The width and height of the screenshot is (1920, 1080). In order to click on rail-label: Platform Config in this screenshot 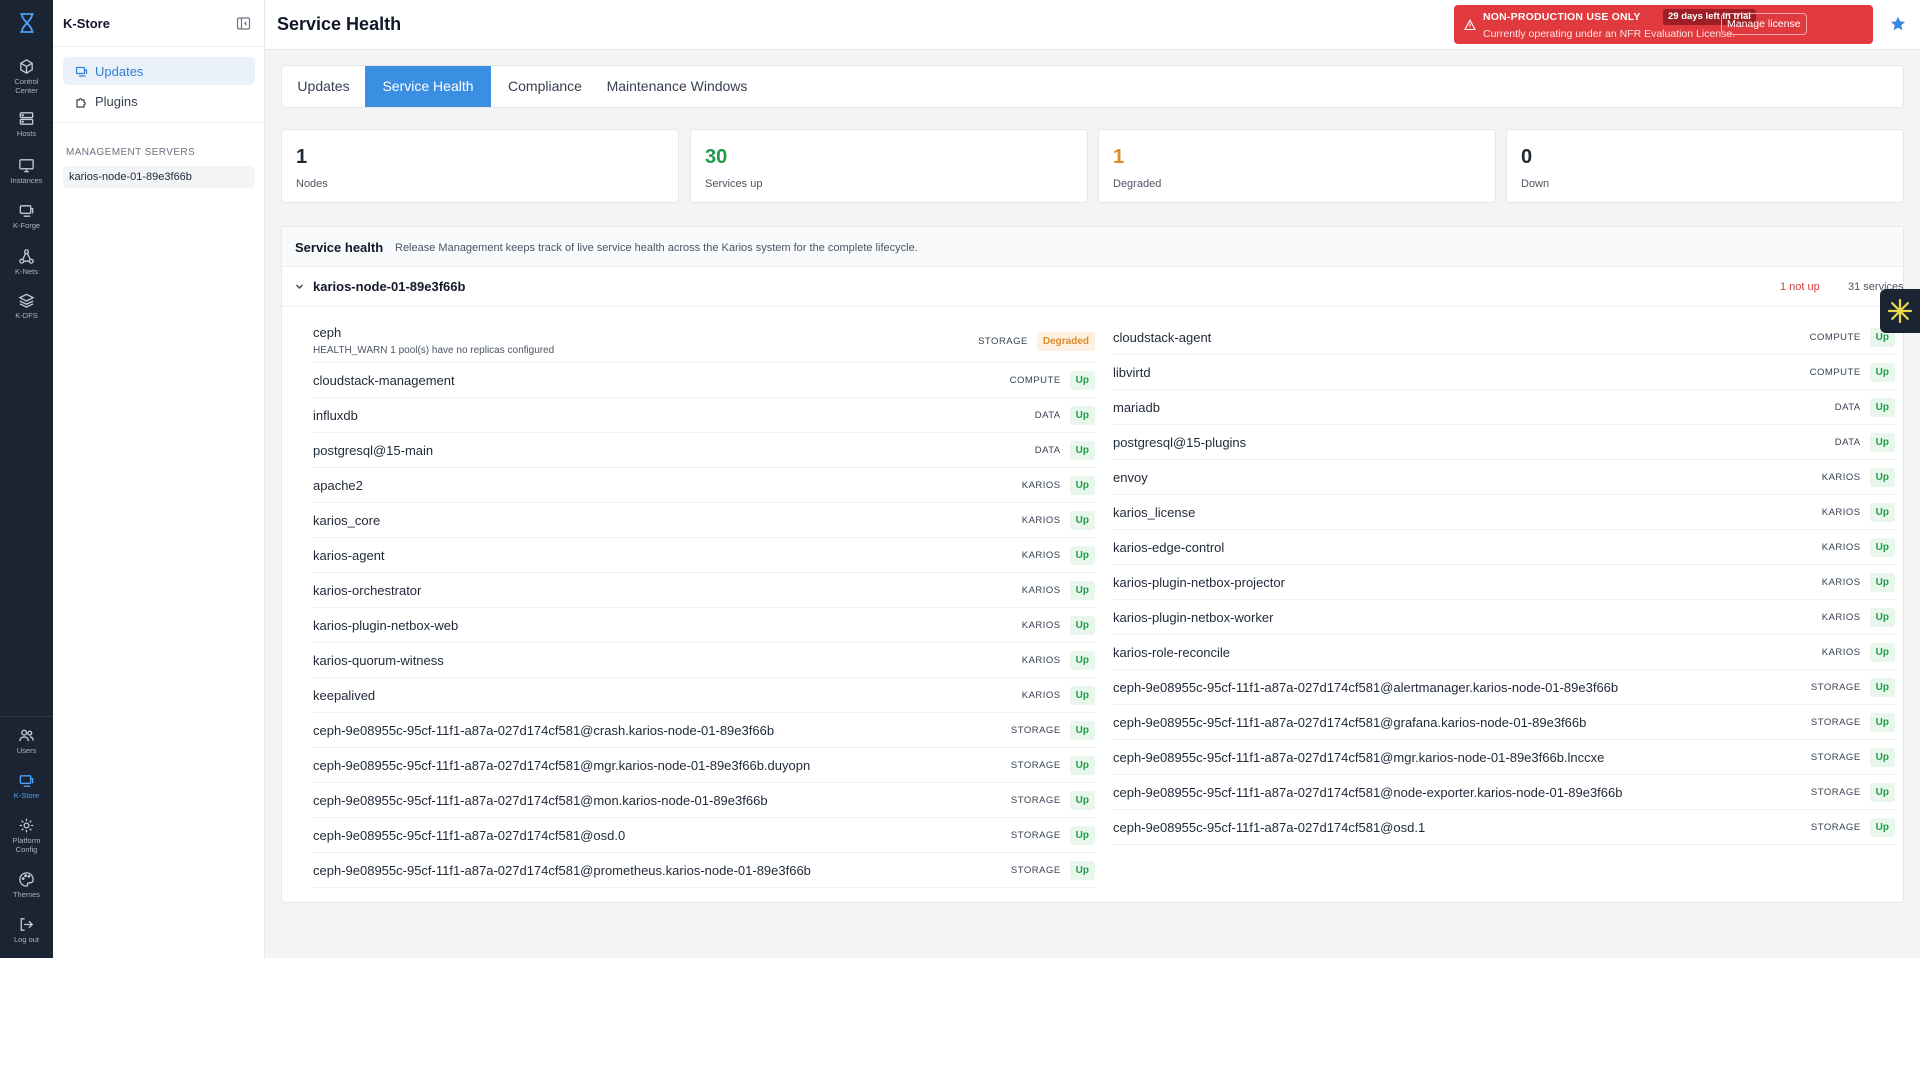, I will do `click(26, 845)`.